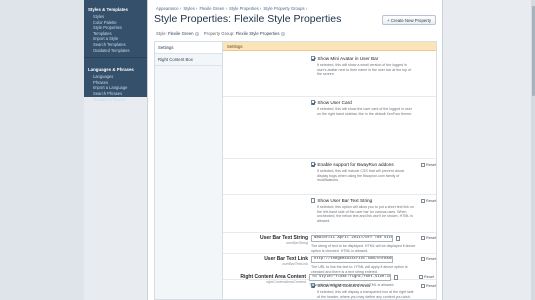 Image resolution: width=535 pixels, height=300 pixels. Describe the element at coordinates (421, 276) in the screenshot. I see `right-area-reset-checkbox` at that location.